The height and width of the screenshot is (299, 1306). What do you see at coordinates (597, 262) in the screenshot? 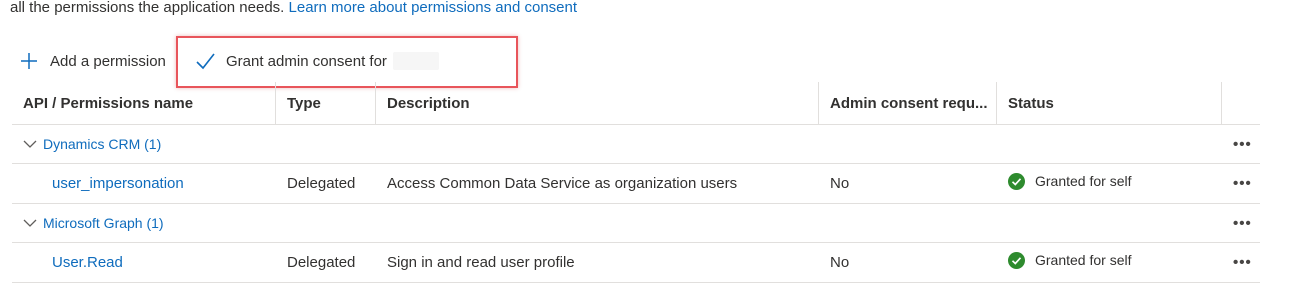
I see `permission-description: Sign in and read user profile` at bounding box center [597, 262].